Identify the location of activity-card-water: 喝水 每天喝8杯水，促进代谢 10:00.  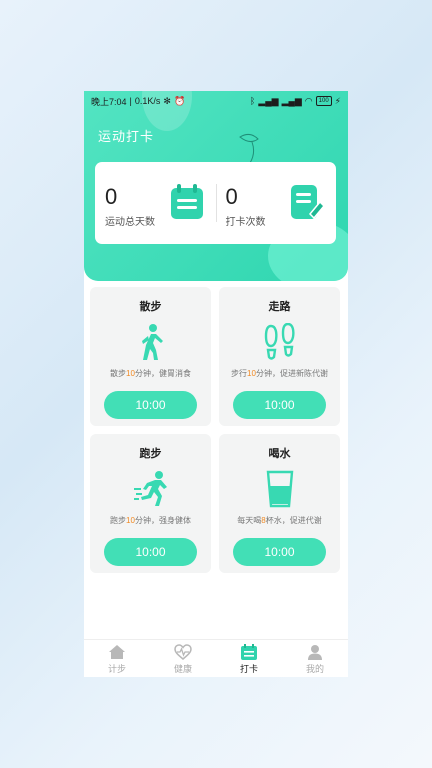
(279, 503).